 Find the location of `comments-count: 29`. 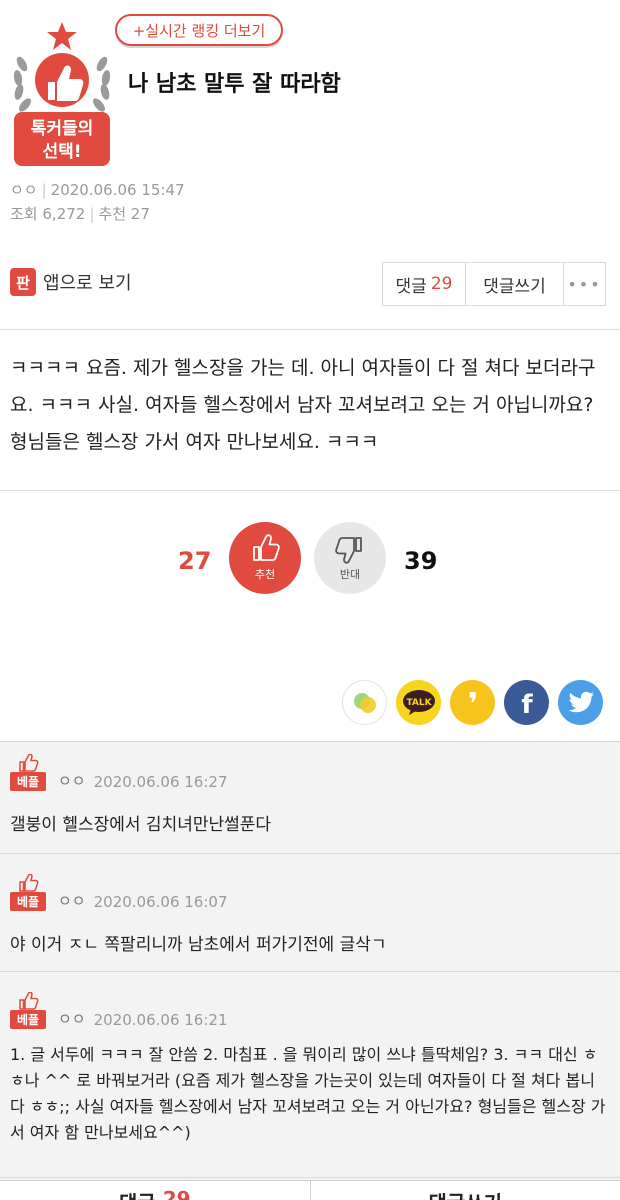

comments-count: 29 is located at coordinates (441, 284).